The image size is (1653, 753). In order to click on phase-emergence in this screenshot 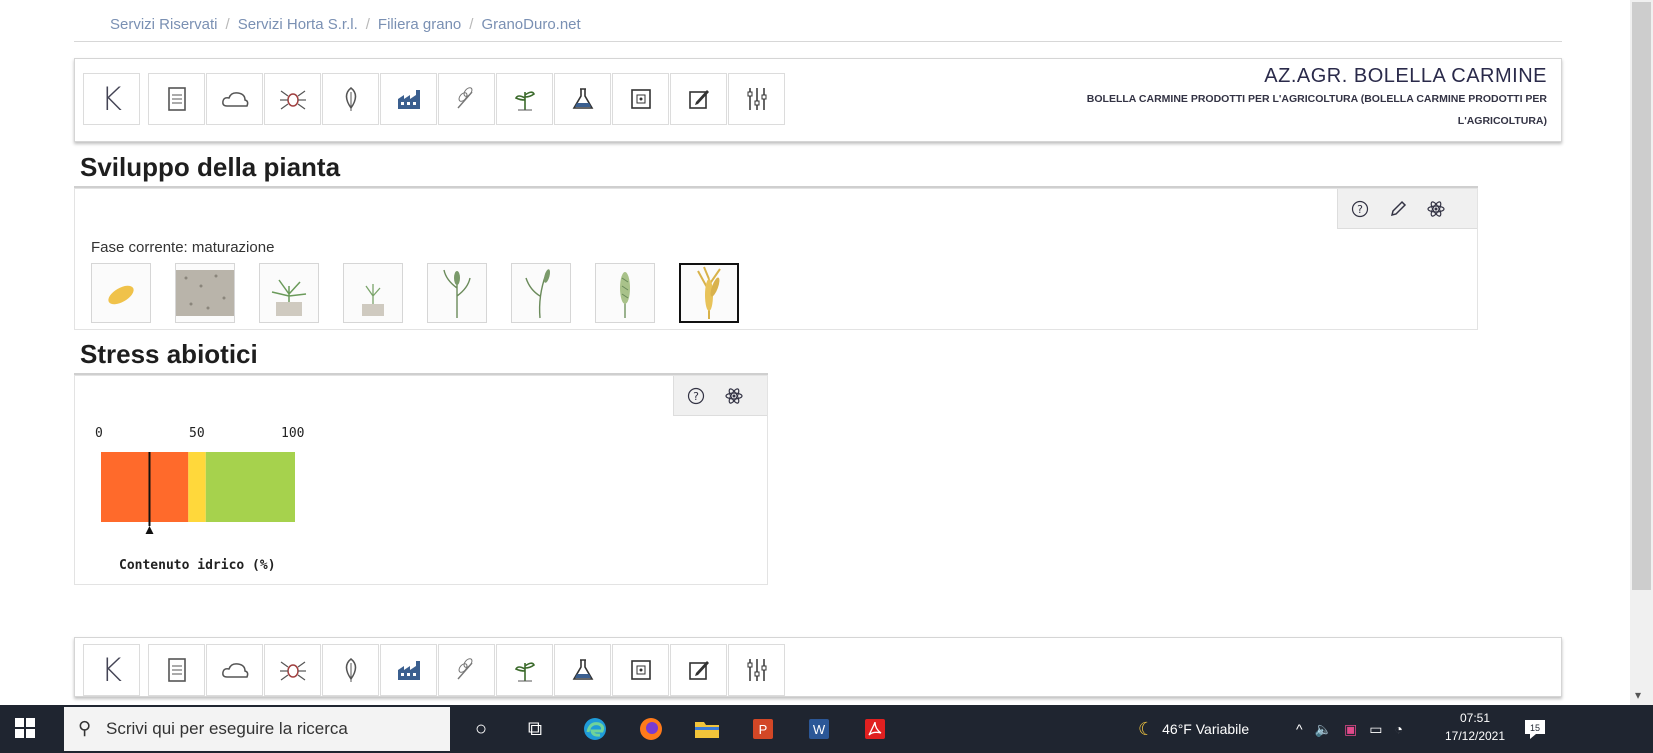, I will do `click(289, 293)`.